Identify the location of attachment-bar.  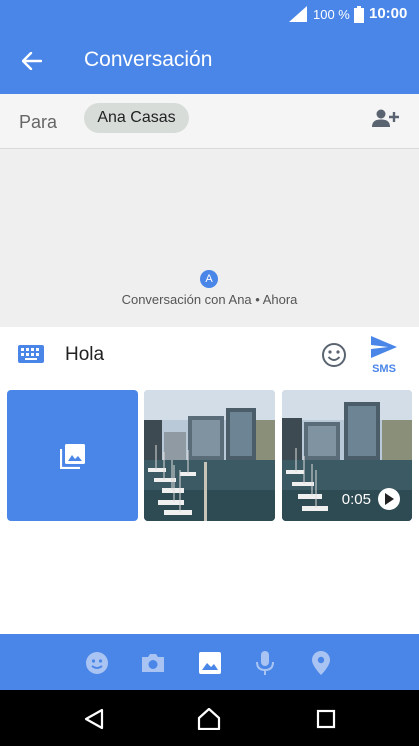
(209, 662).